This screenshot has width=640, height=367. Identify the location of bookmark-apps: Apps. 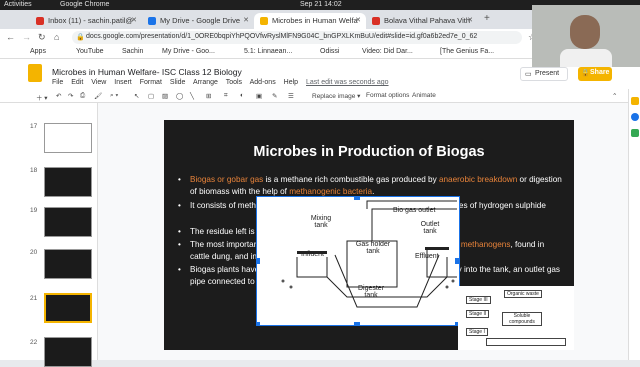
(38, 51).